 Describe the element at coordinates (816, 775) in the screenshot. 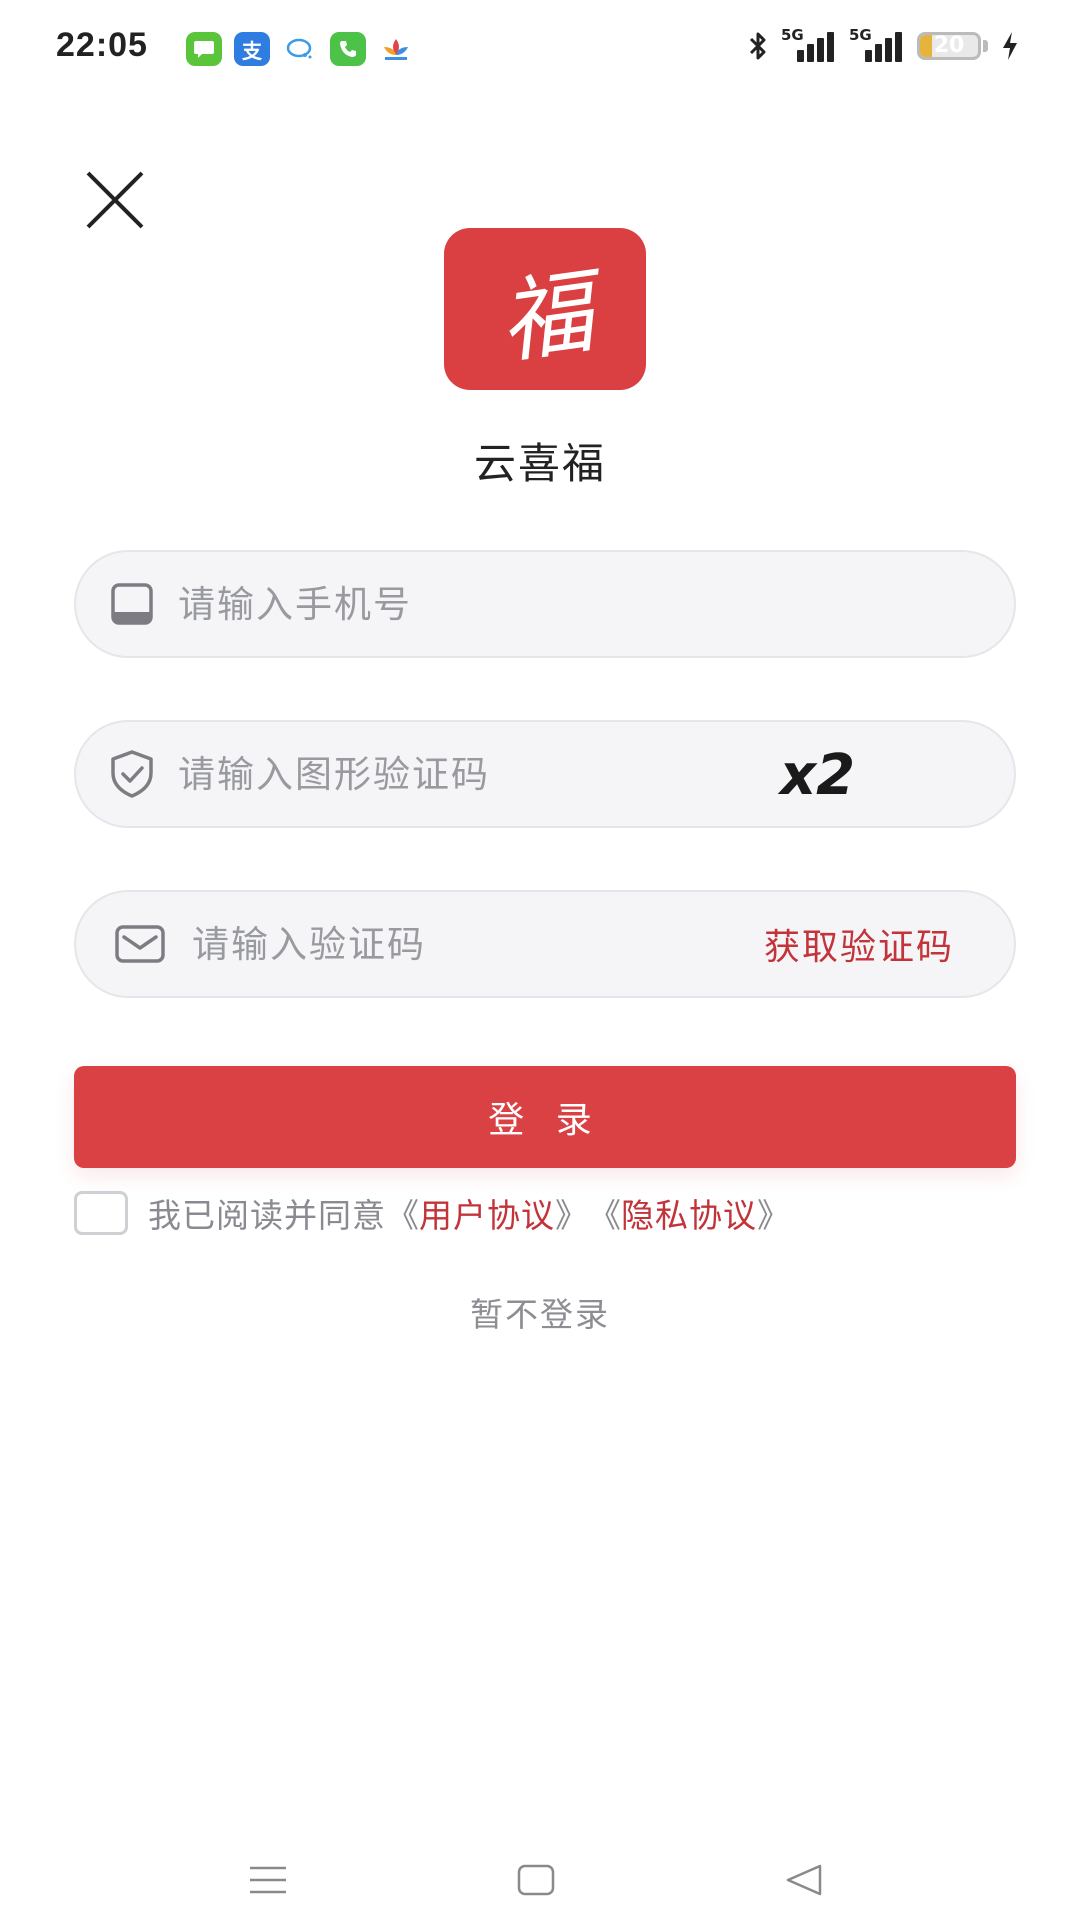

I see `svg-text: x2` at that location.